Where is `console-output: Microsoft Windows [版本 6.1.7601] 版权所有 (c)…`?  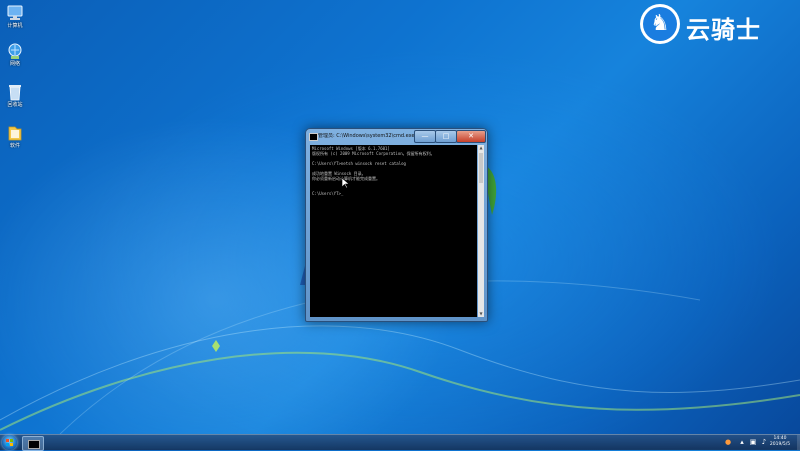 console-output: Microsoft Windows [版本 6.1.7601] 版权所有 (c)… is located at coordinates (393, 231).